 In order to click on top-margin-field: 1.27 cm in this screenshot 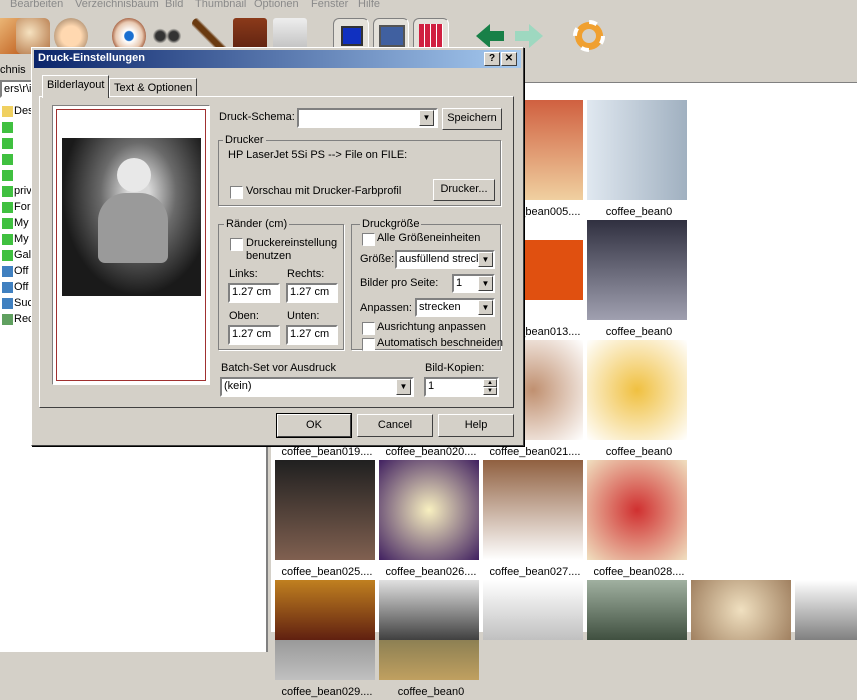, I will do `click(254, 335)`.